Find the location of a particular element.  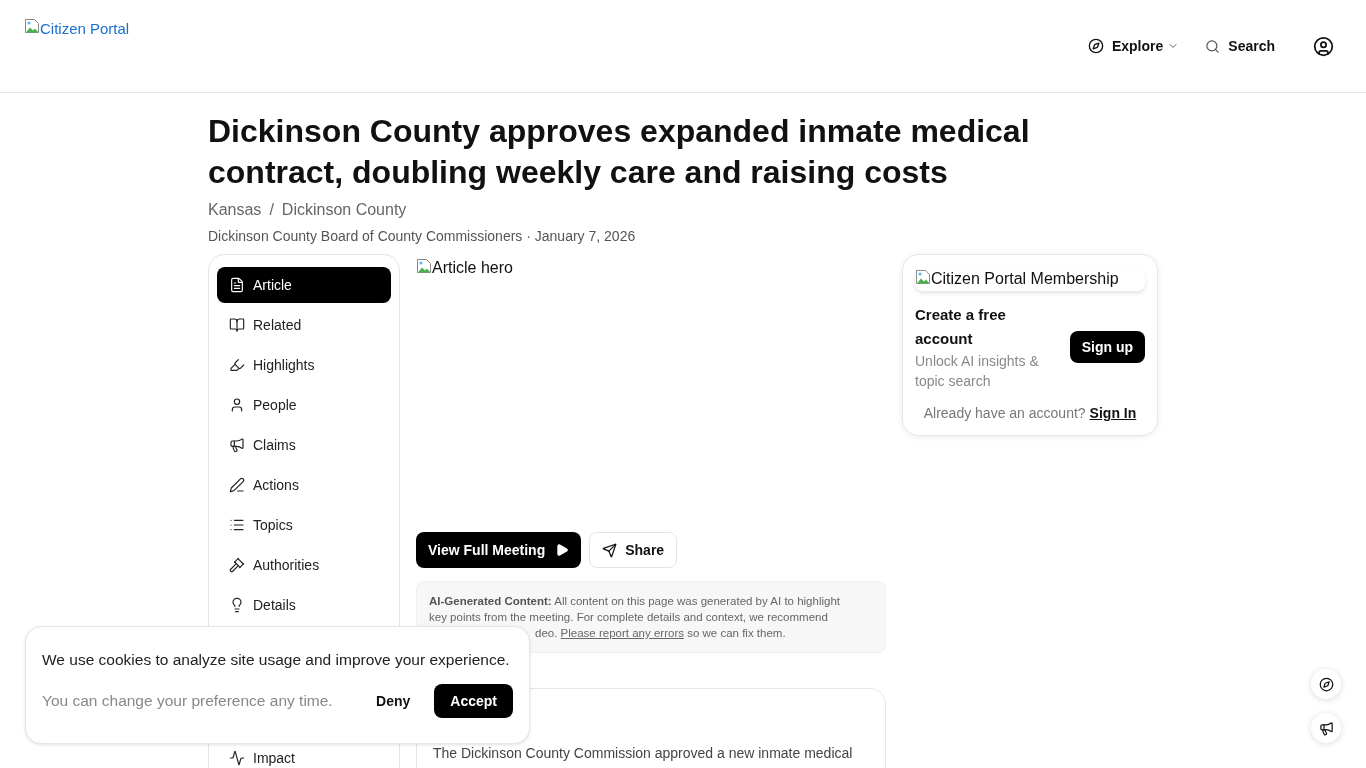

document-icon is located at coordinates (237, 285).